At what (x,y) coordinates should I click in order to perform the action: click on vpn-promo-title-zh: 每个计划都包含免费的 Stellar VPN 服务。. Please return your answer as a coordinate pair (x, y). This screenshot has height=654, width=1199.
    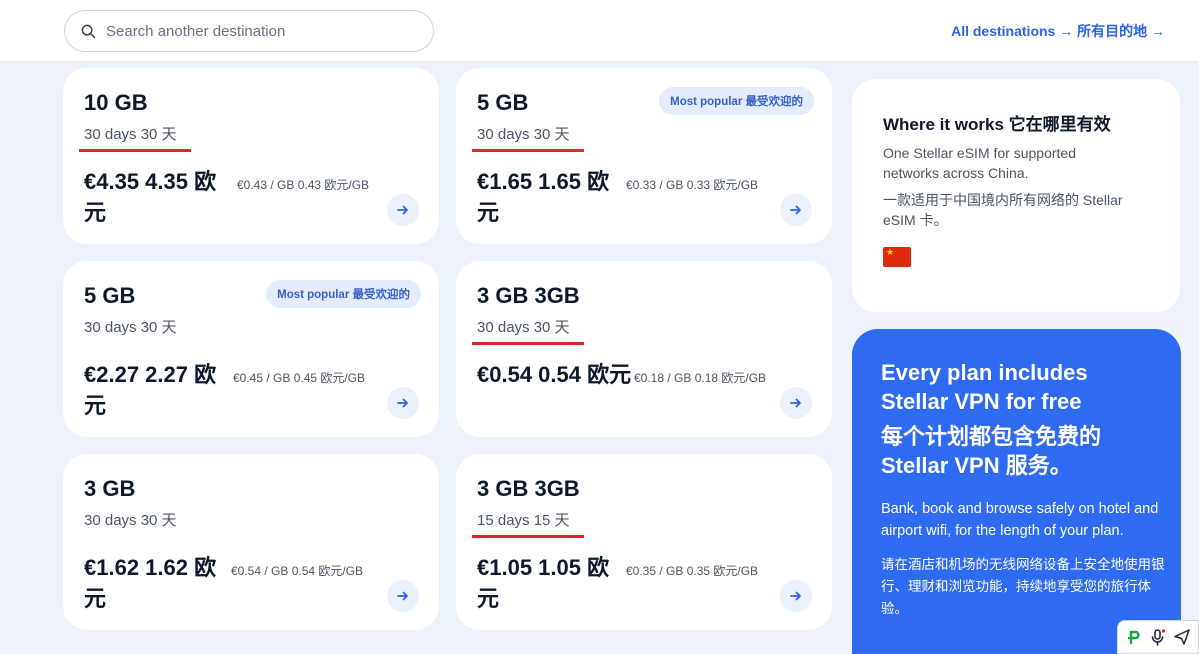
    Looking at the image, I should click on (991, 451).